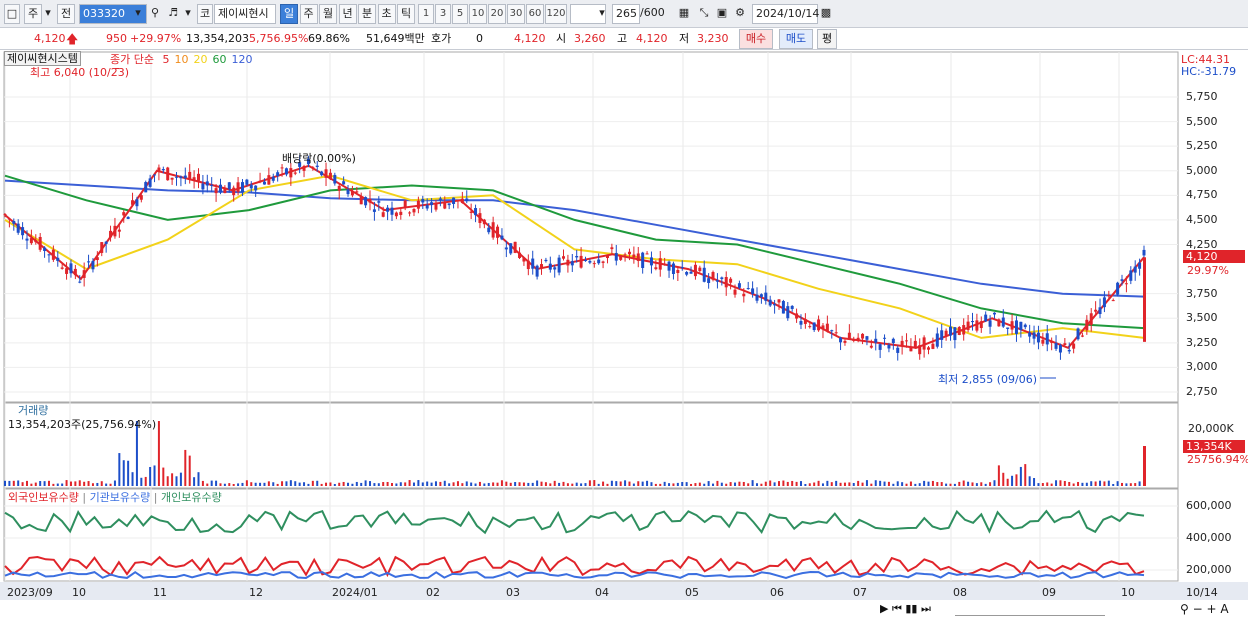 Image resolution: width=1248 pixels, height=621 pixels. What do you see at coordinates (156, 38) in the screenshot?
I see `change-percent: +29.97%` at bounding box center [156, 38].